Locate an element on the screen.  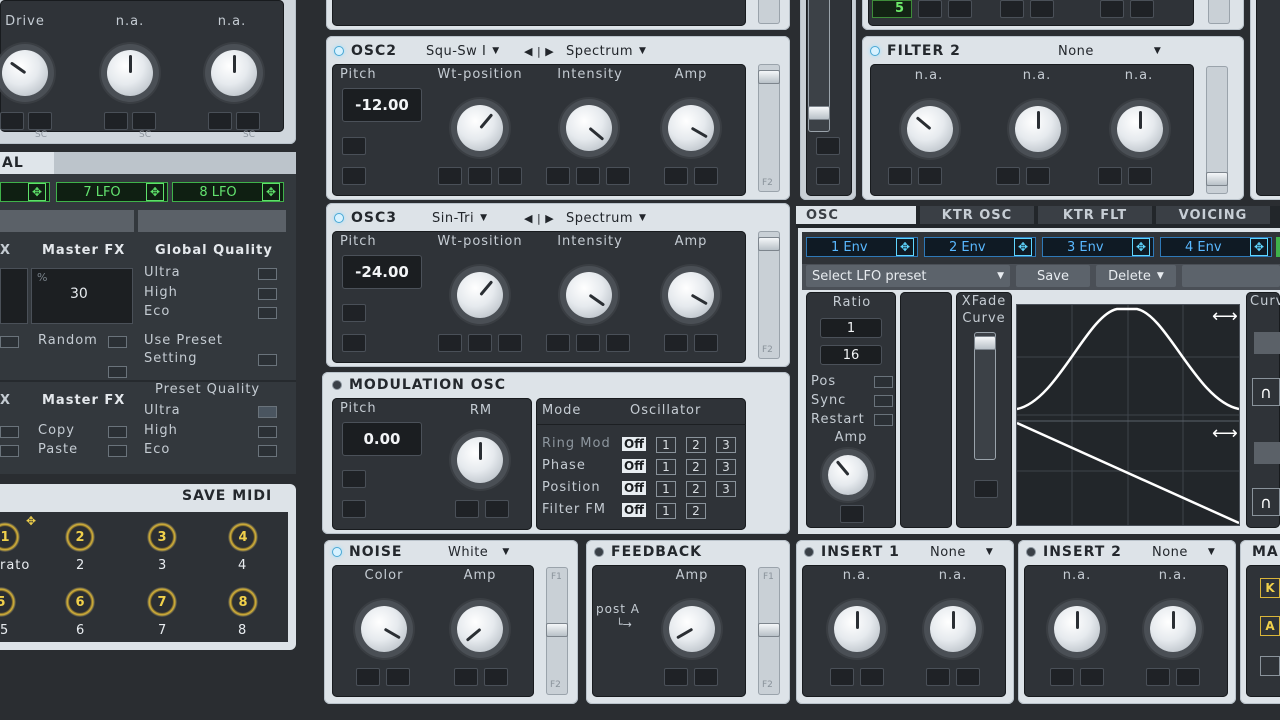
osc3-power-led is located at coordinates (339, 218).